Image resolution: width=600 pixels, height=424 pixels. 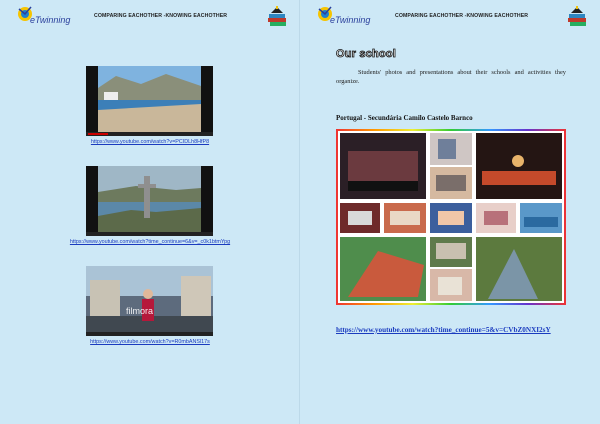 I want to click on etwinning-logo: eTwinning, so click(x=45, y=17).